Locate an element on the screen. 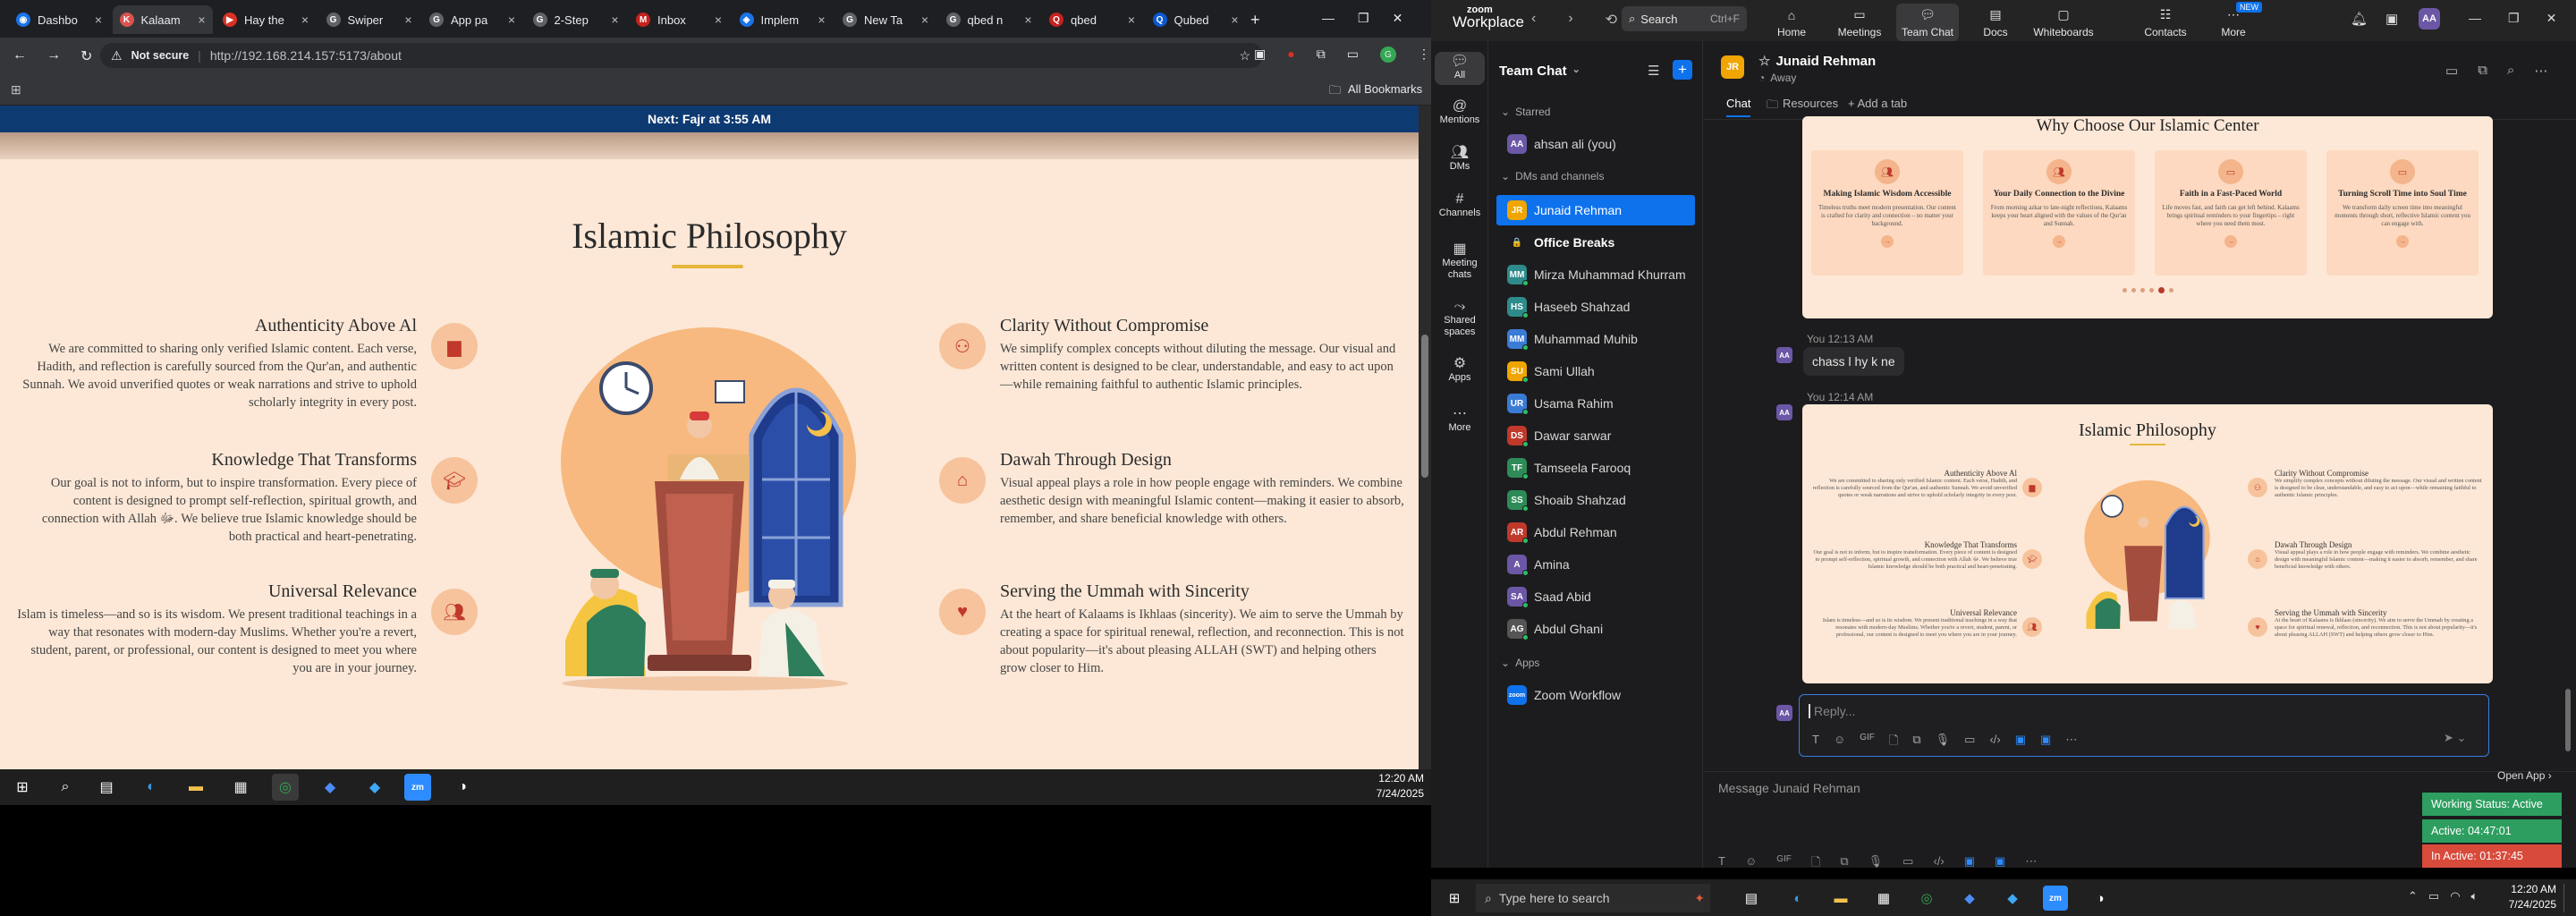  browser-tab: ▶ Hay the × is located at coordinates (266, 19).